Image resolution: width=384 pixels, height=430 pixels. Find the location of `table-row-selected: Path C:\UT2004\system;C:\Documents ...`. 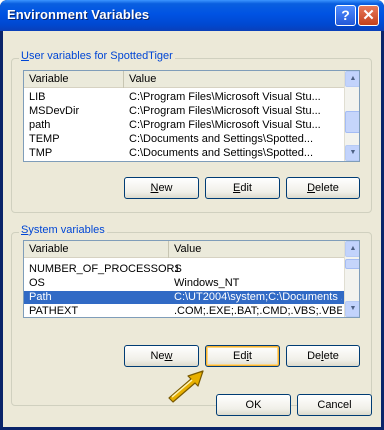

table-row-selected: Path C:\UT2004\system;C:\Documents ... is located at coordinates (184, 297).